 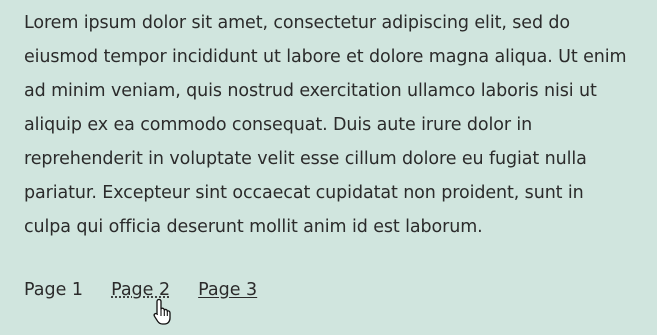 What do you see at coordinates (227, 290) in the screenshot?
I see `pagination-page-3-link: Page 3` at bounding box center [227, 290].